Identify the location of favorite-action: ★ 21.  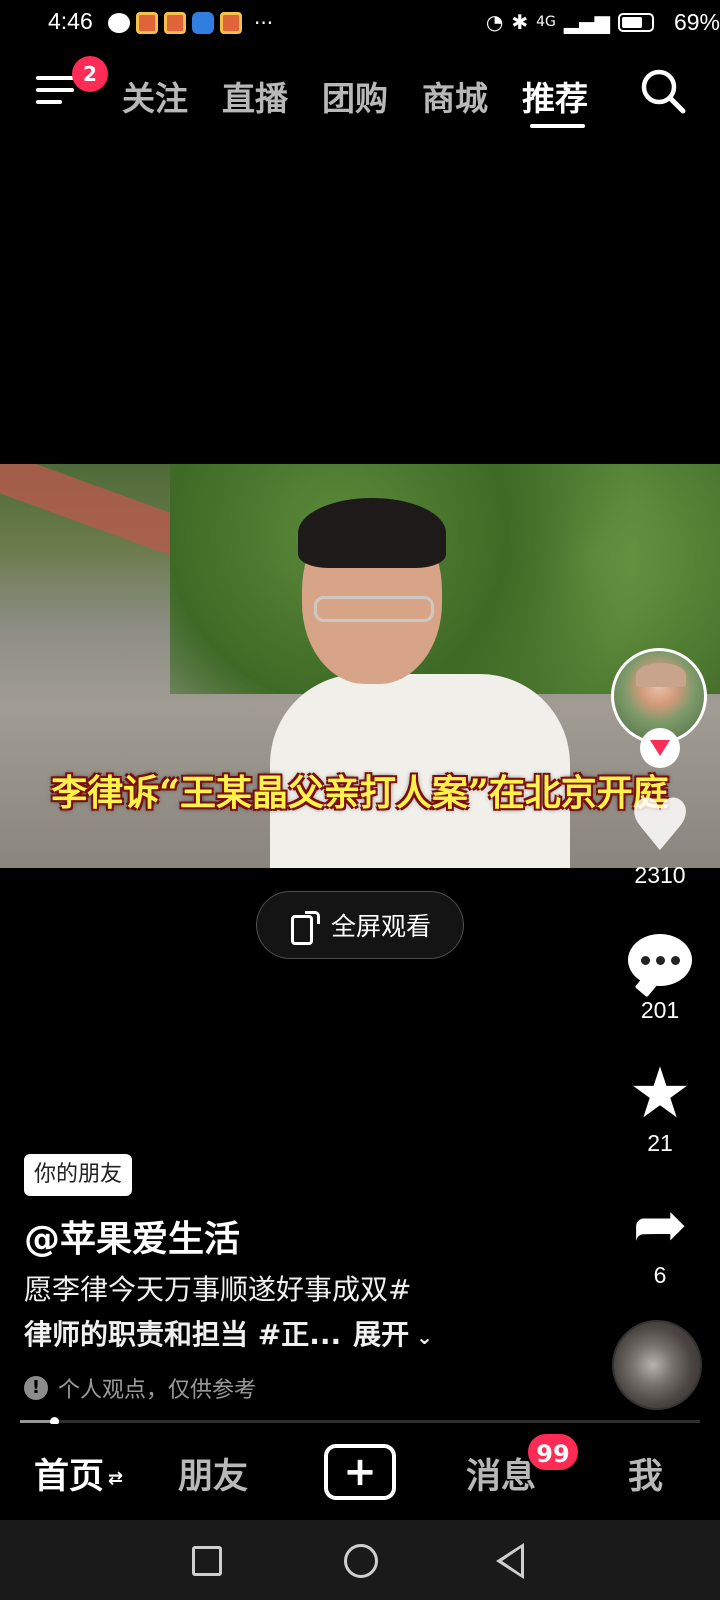
(660, 1107).